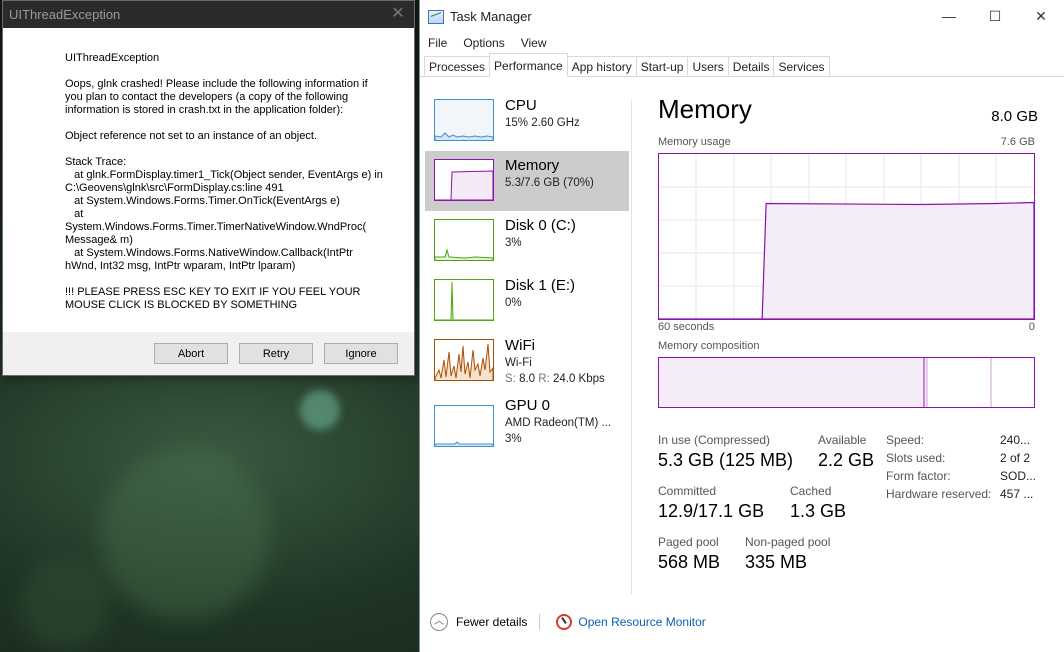 This screenshot has width=1064, height=652. Describe the element at coordinates (711, 502) in the screenshot. I see `stat-committed: Committed 12.9/17.1 GB` at that location.